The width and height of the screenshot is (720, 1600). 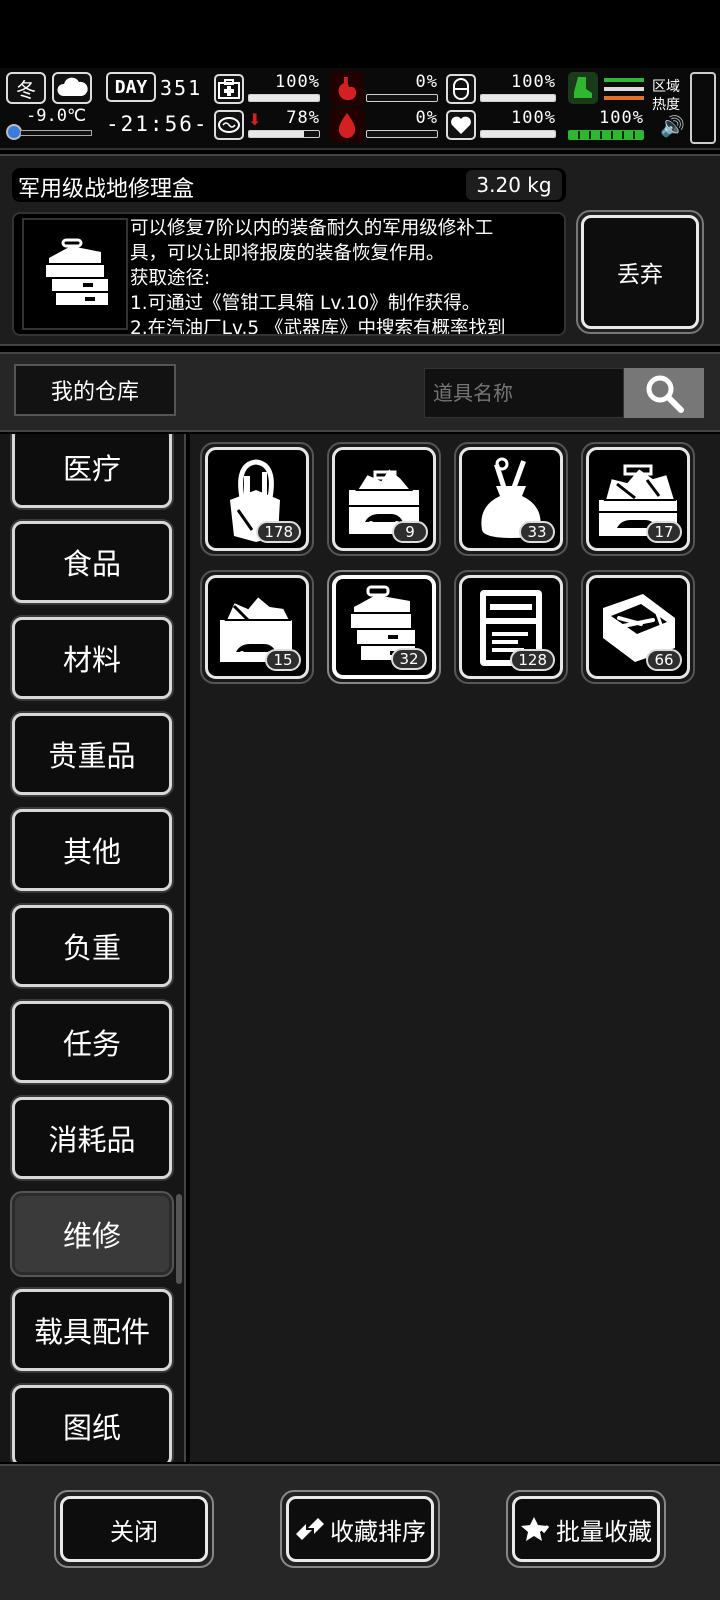 I want to click on search-button, so click(x=664, y=393).